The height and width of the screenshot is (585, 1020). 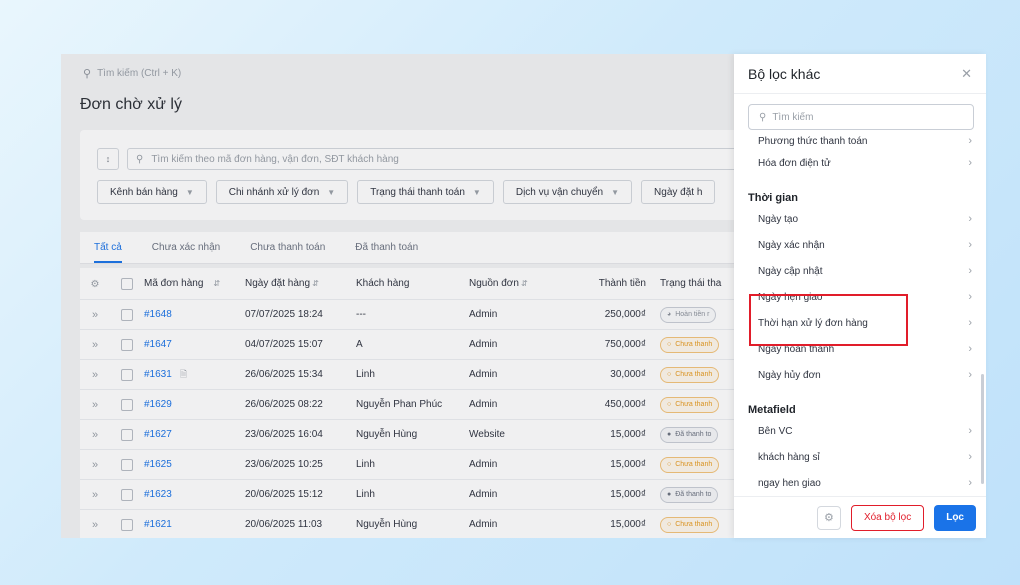 I want to click on filter-item-cancelled-date: Ngày hủy đơn ›, so click(x=860, y=375).